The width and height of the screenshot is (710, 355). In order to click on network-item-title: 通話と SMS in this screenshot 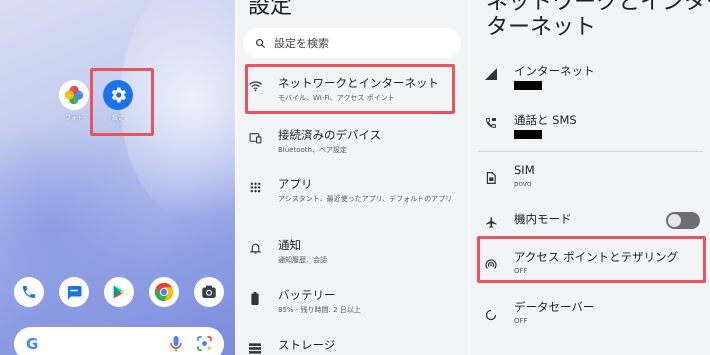, I will do `click(545, 120)`.